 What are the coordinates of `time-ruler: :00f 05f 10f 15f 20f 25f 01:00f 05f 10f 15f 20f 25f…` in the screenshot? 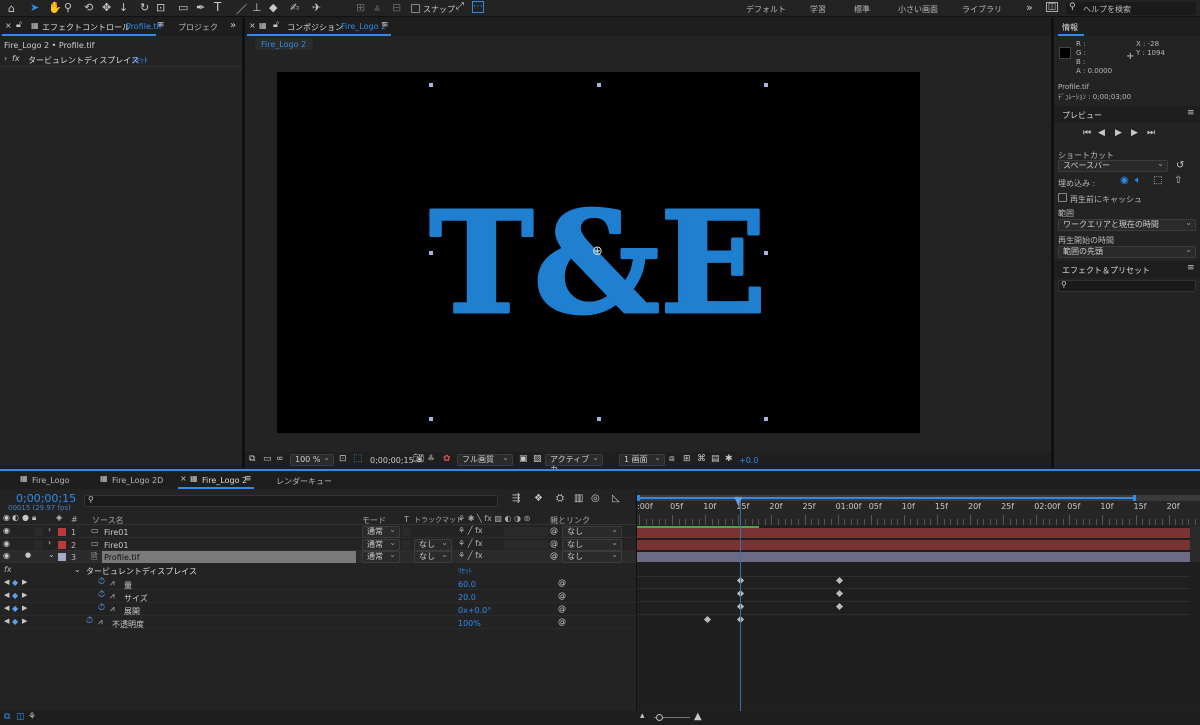 It's located at (918, 510).